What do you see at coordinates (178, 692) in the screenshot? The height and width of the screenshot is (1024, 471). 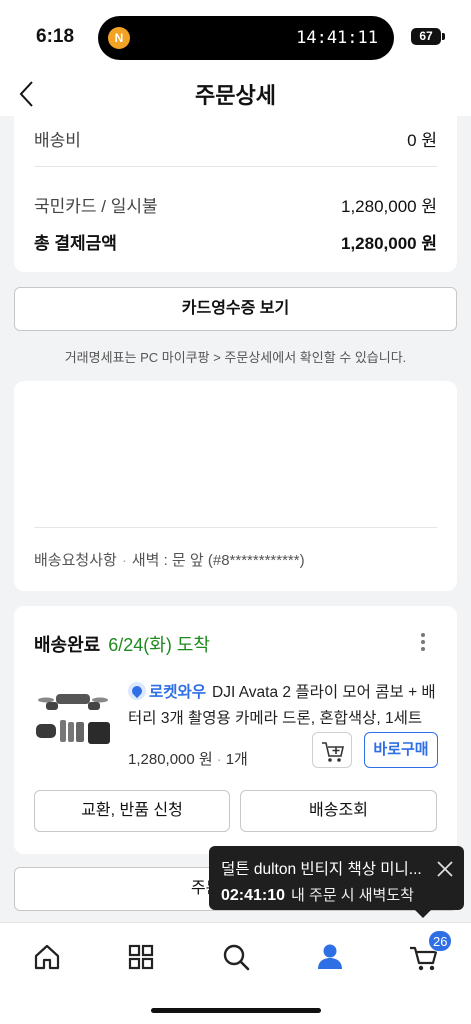 I see `rocket-wow-label: 로켓와우` at bounding box center [178, 692].